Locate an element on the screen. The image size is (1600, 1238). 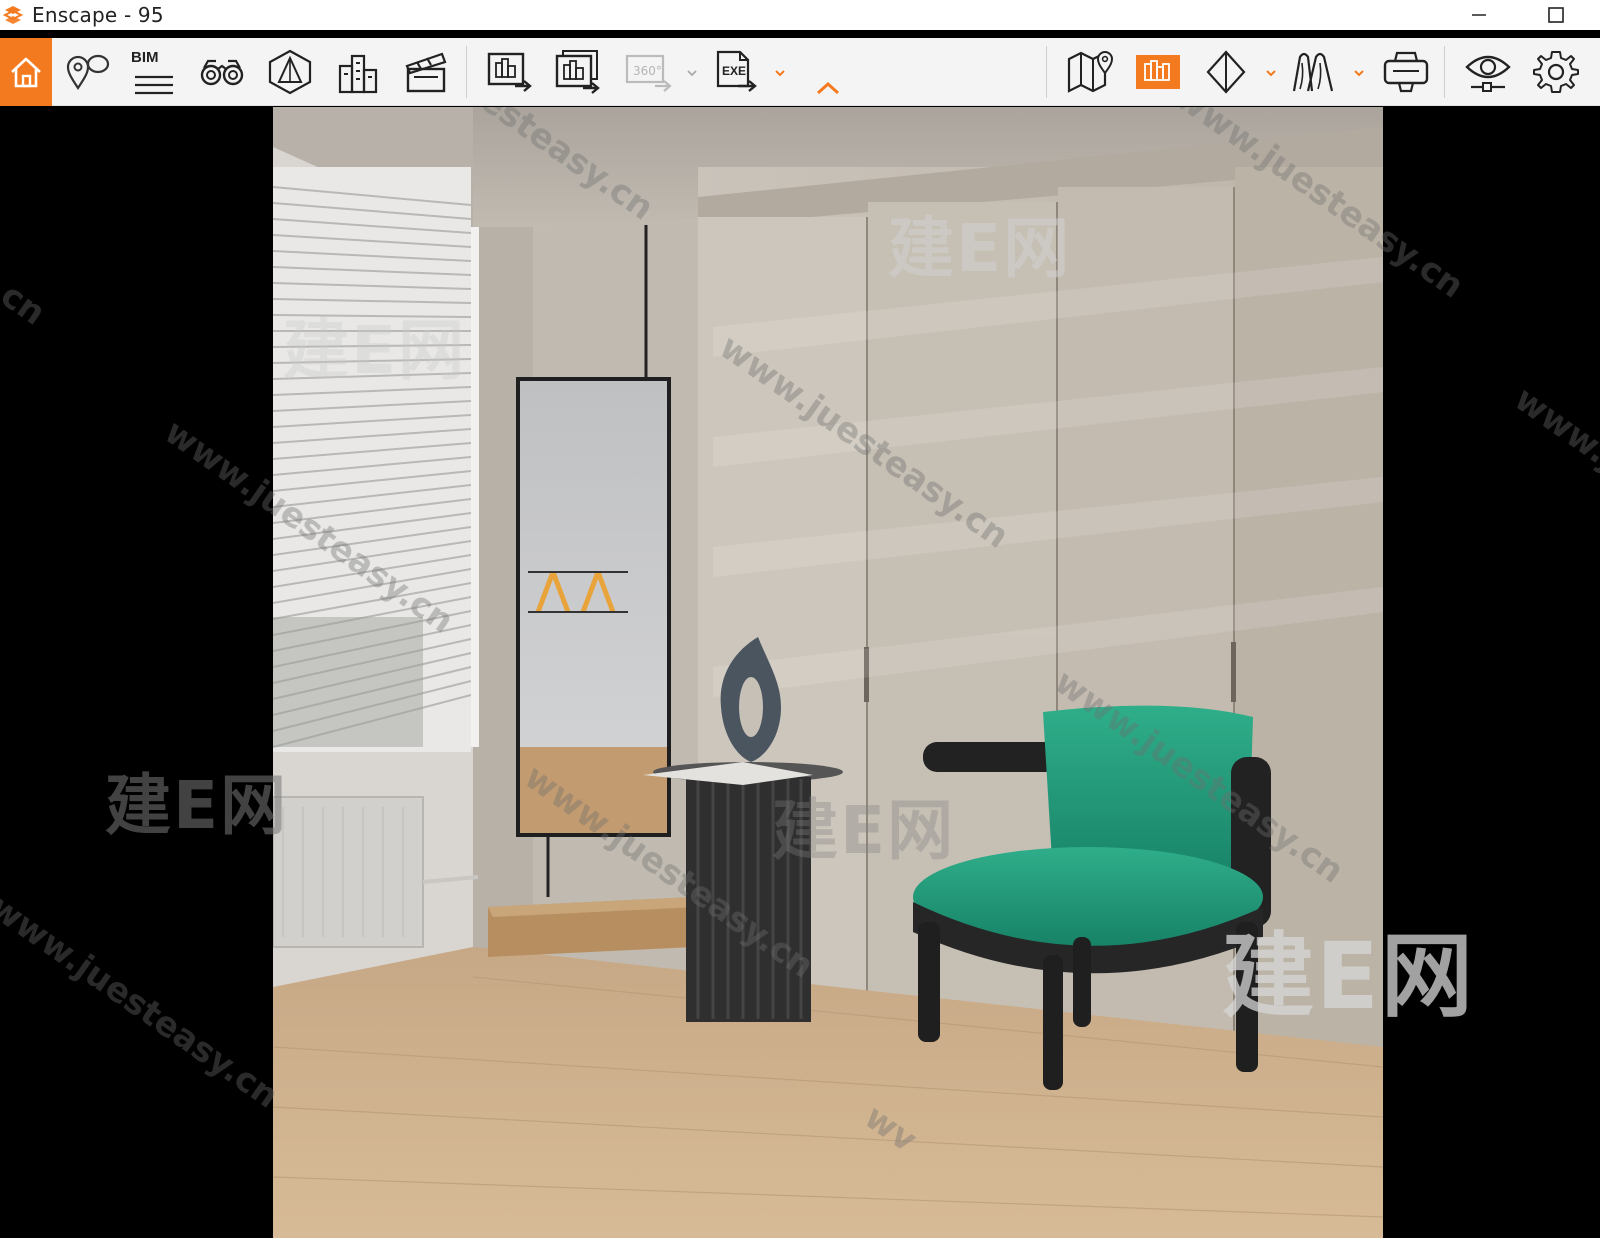
buildings-button is located at coordinates (358, 72).